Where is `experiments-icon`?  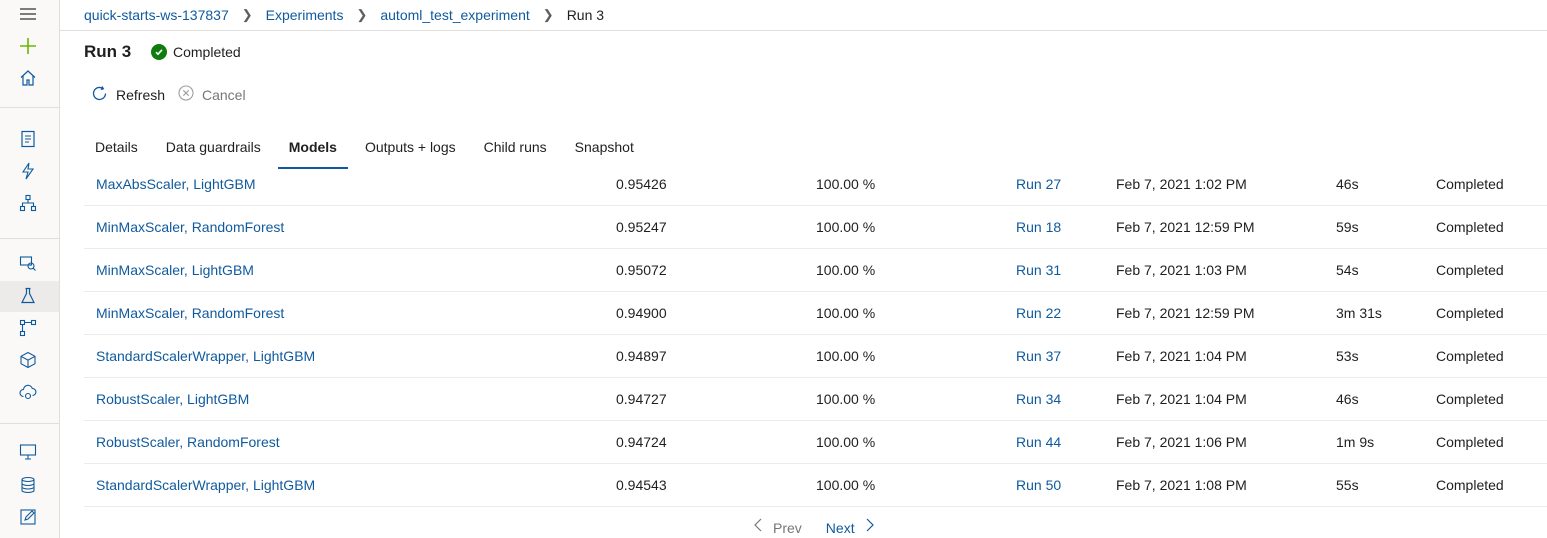 experiments-icon is located at coordinates (28, 296).